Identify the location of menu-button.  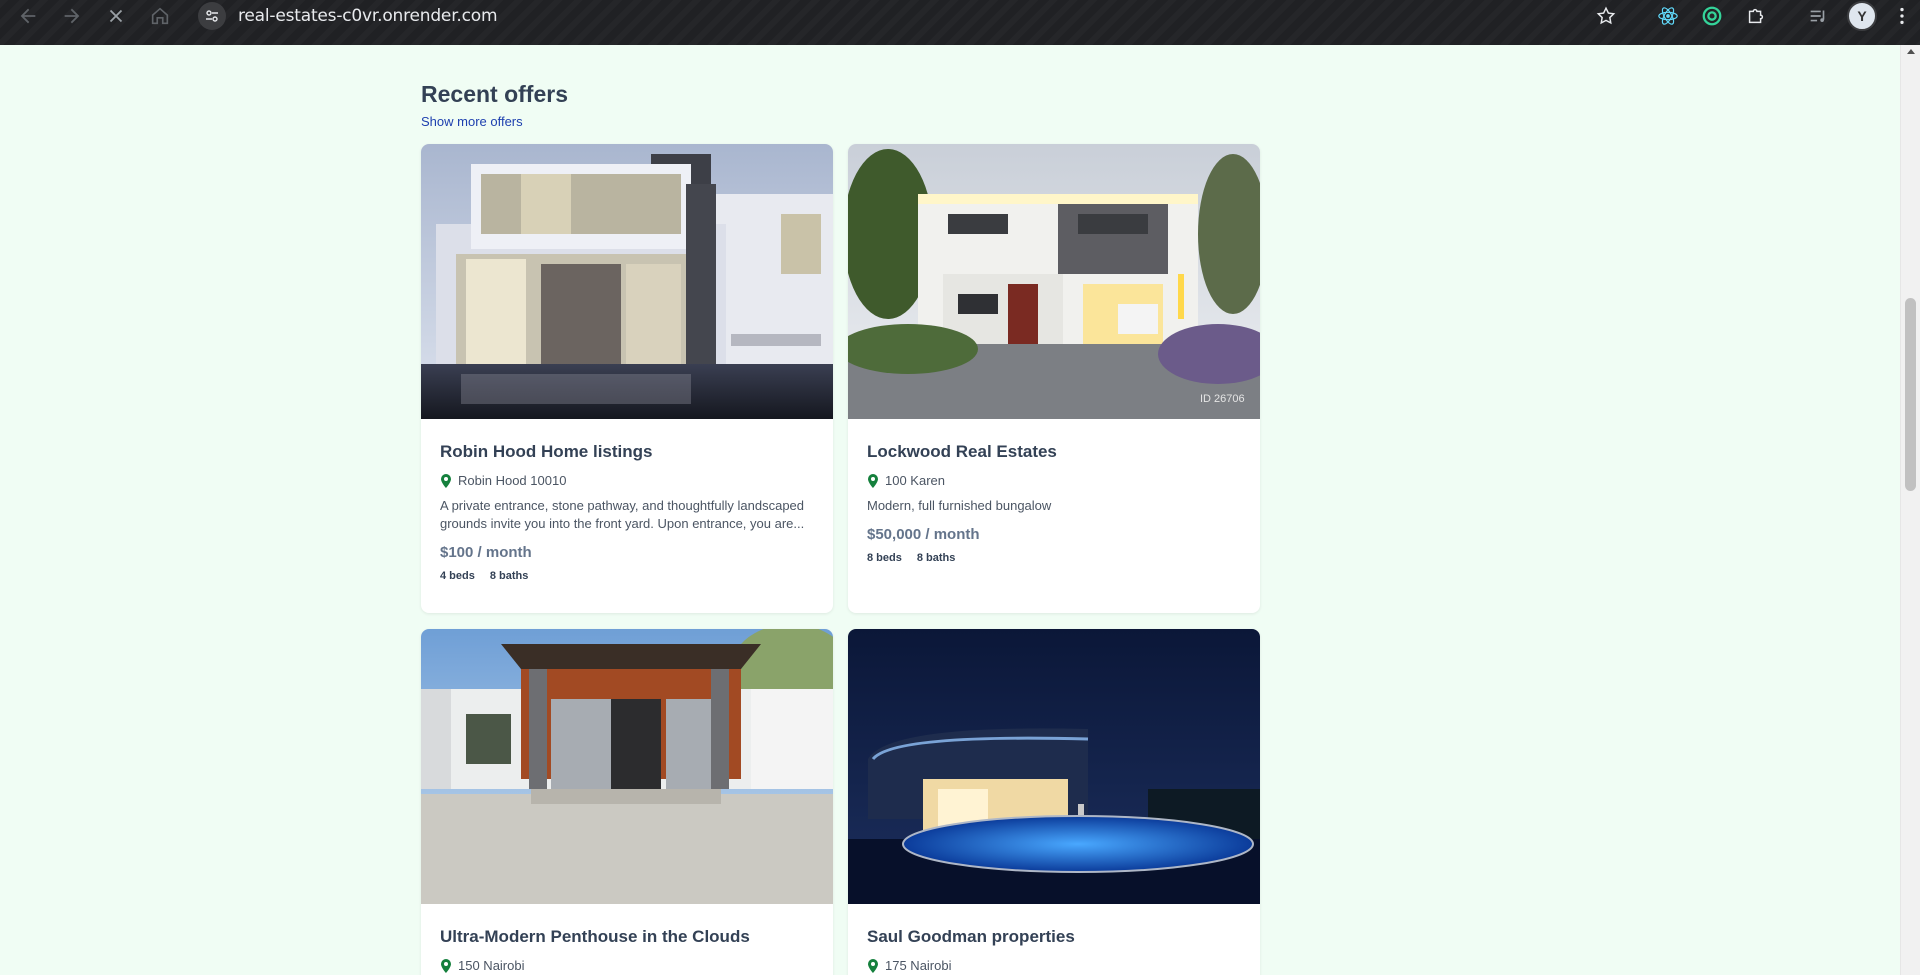
(1902, 16).